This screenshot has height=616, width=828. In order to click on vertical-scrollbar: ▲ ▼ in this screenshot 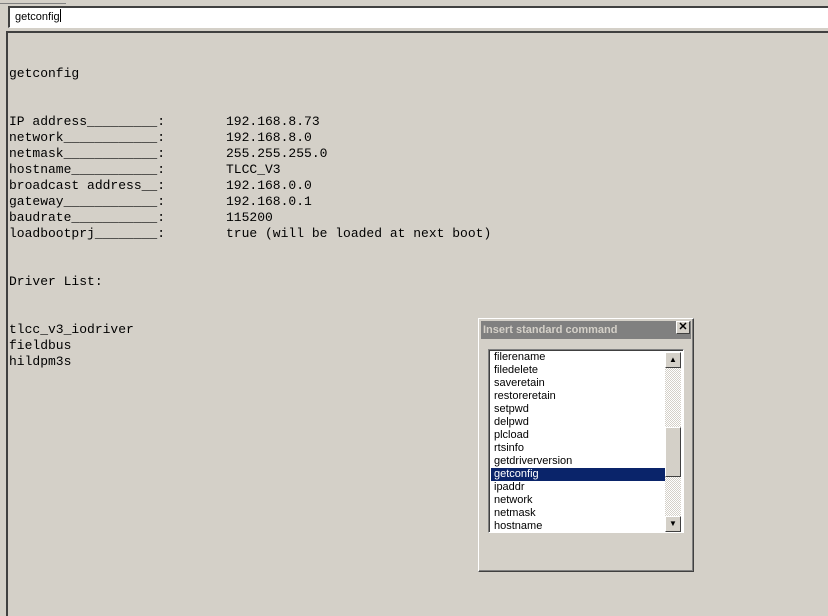, I will do `click(673, 442)`.